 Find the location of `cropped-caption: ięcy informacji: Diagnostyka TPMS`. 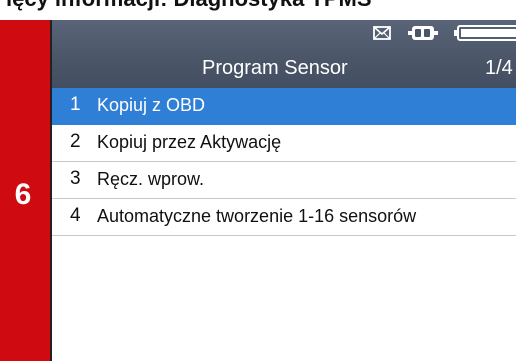

cropped-caption: ięcy informacji: Diagnostyka TPMS is located at coordinates (258, 10).